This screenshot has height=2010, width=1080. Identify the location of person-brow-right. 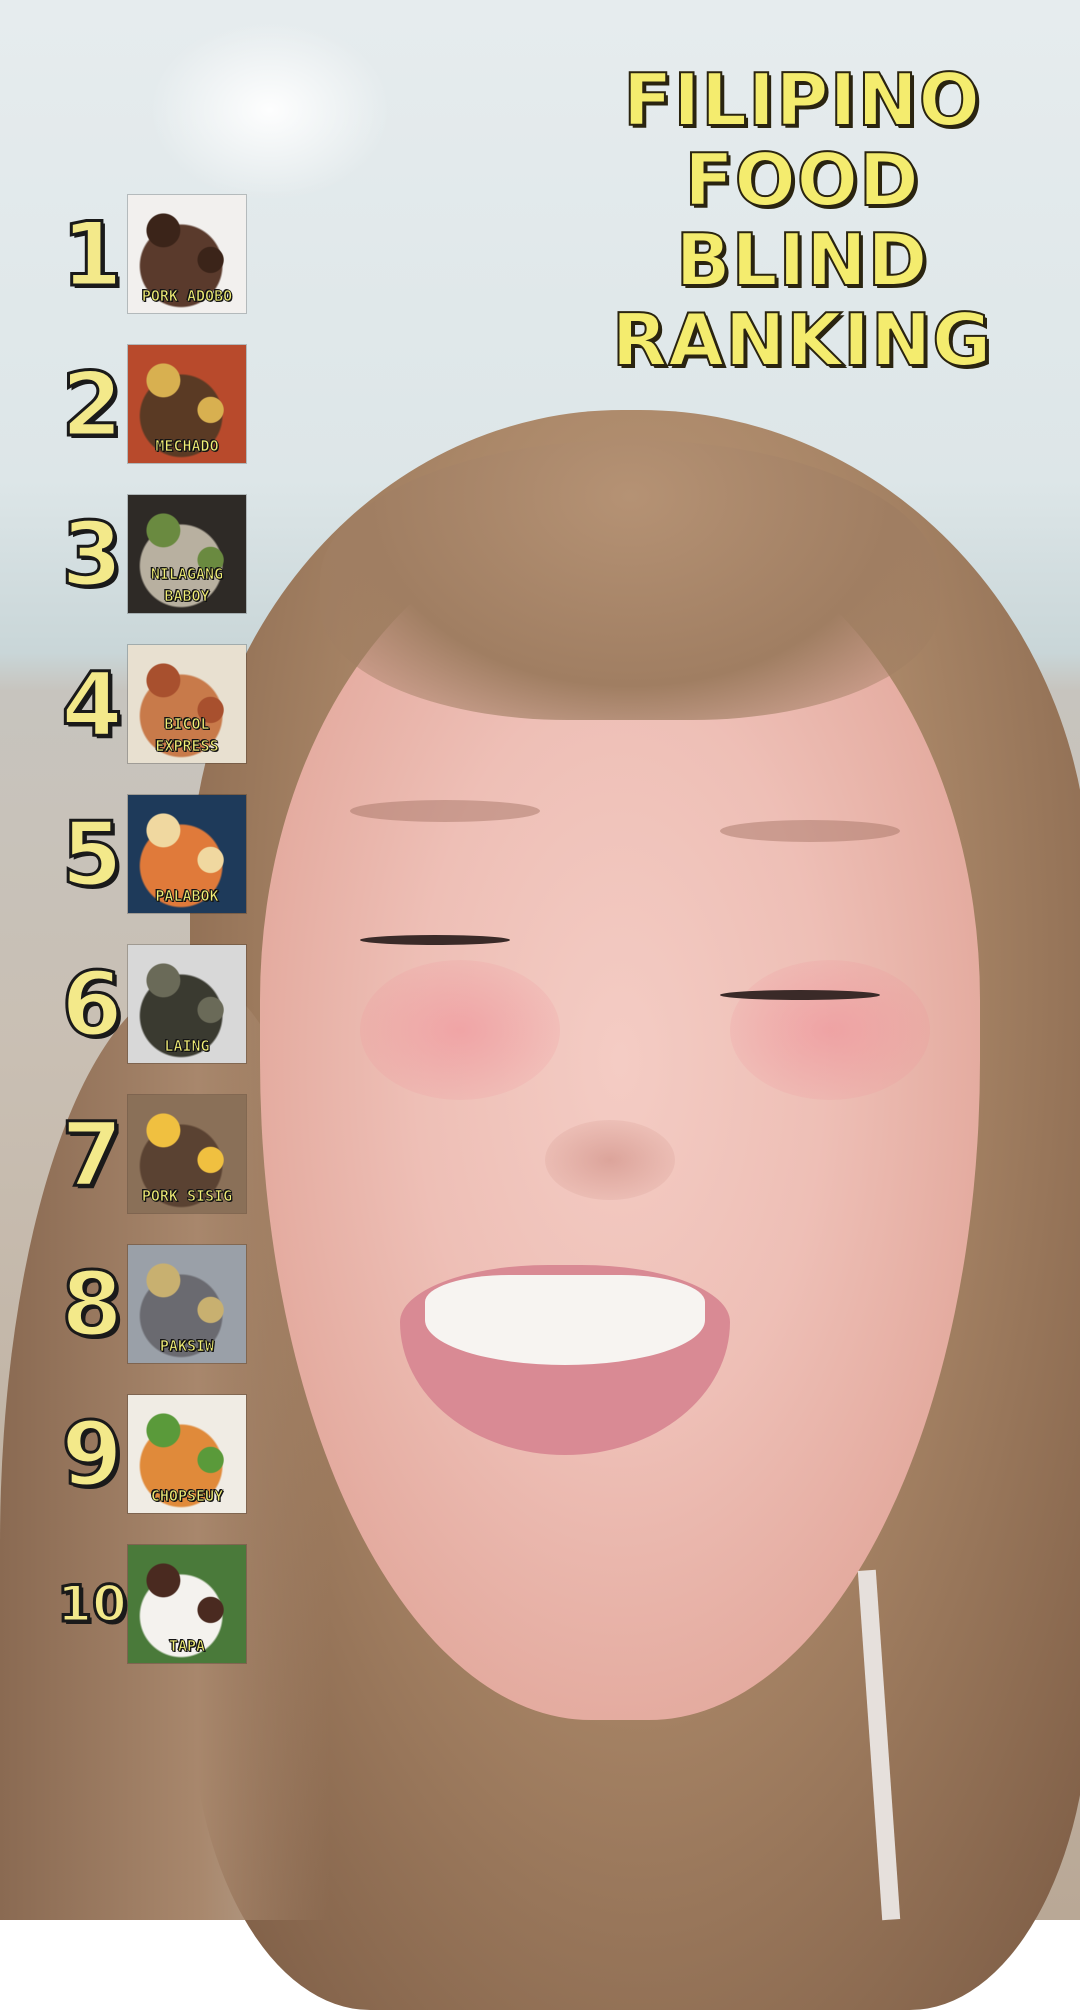
(810, 831).